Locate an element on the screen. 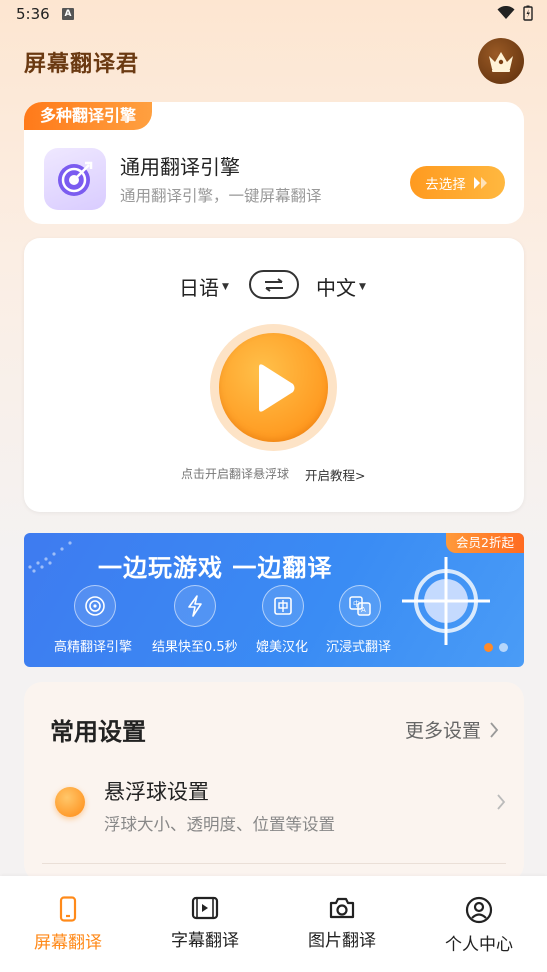 Image resolution: width=547 pixels, height=972 pixels. nav-screen-translate: 屏幕翻译 is located at coordinates (68, 924).